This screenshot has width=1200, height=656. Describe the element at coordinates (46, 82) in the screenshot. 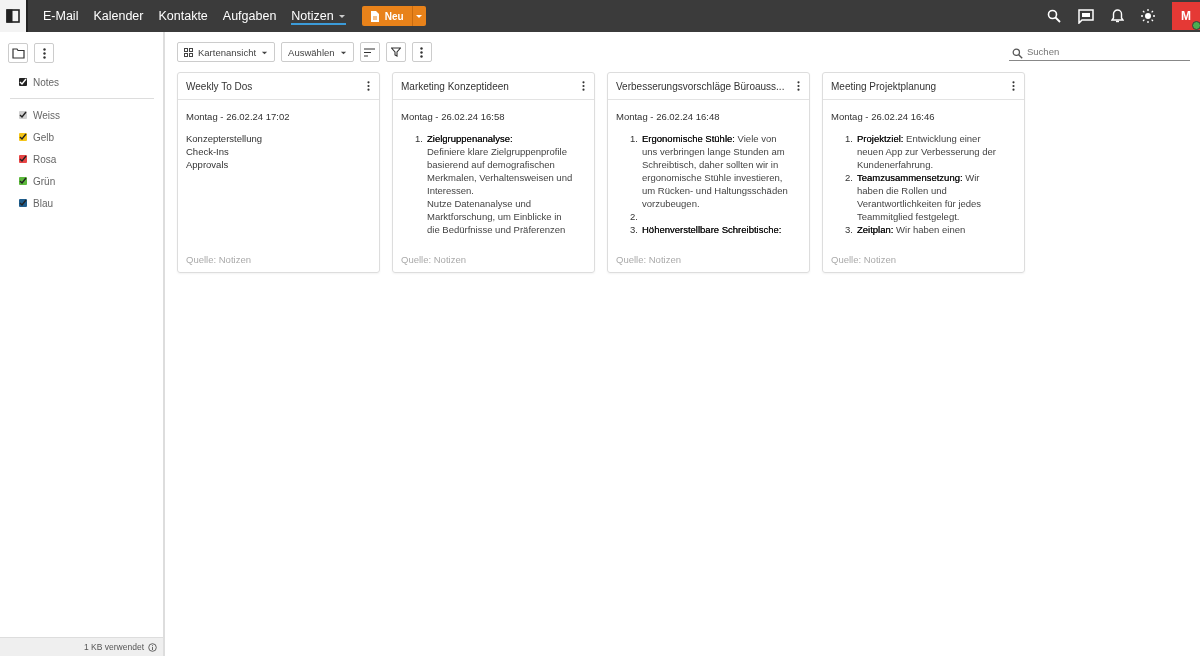

I see `notebook-label: Notes` at that location.